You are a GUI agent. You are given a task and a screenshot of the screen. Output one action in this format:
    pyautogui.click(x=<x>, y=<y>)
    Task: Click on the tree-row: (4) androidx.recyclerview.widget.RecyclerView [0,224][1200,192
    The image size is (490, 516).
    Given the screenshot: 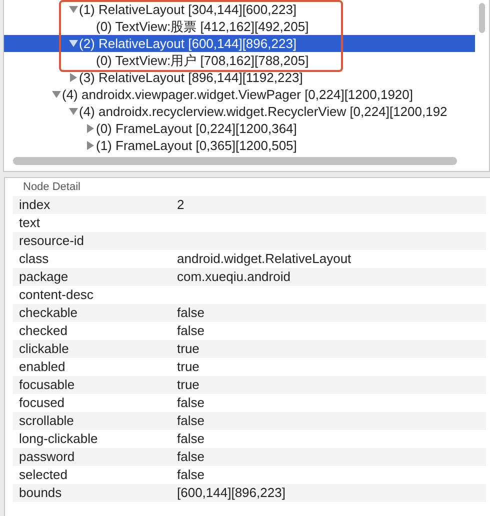 What is the action you would take?
    pyautogui.click(x=239, y=111)
    